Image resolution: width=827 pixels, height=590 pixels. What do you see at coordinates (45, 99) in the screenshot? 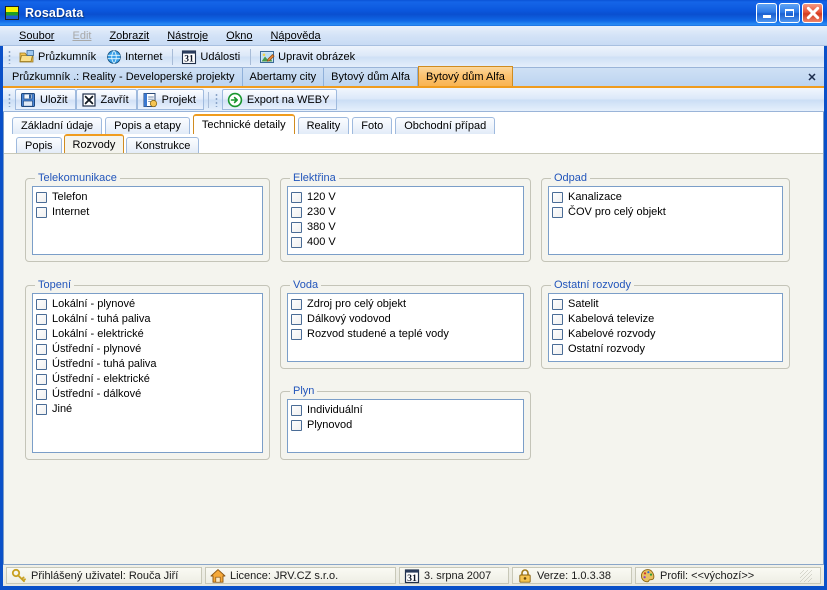
I see `save-button: Uložit` at bounding box center [45, 99].